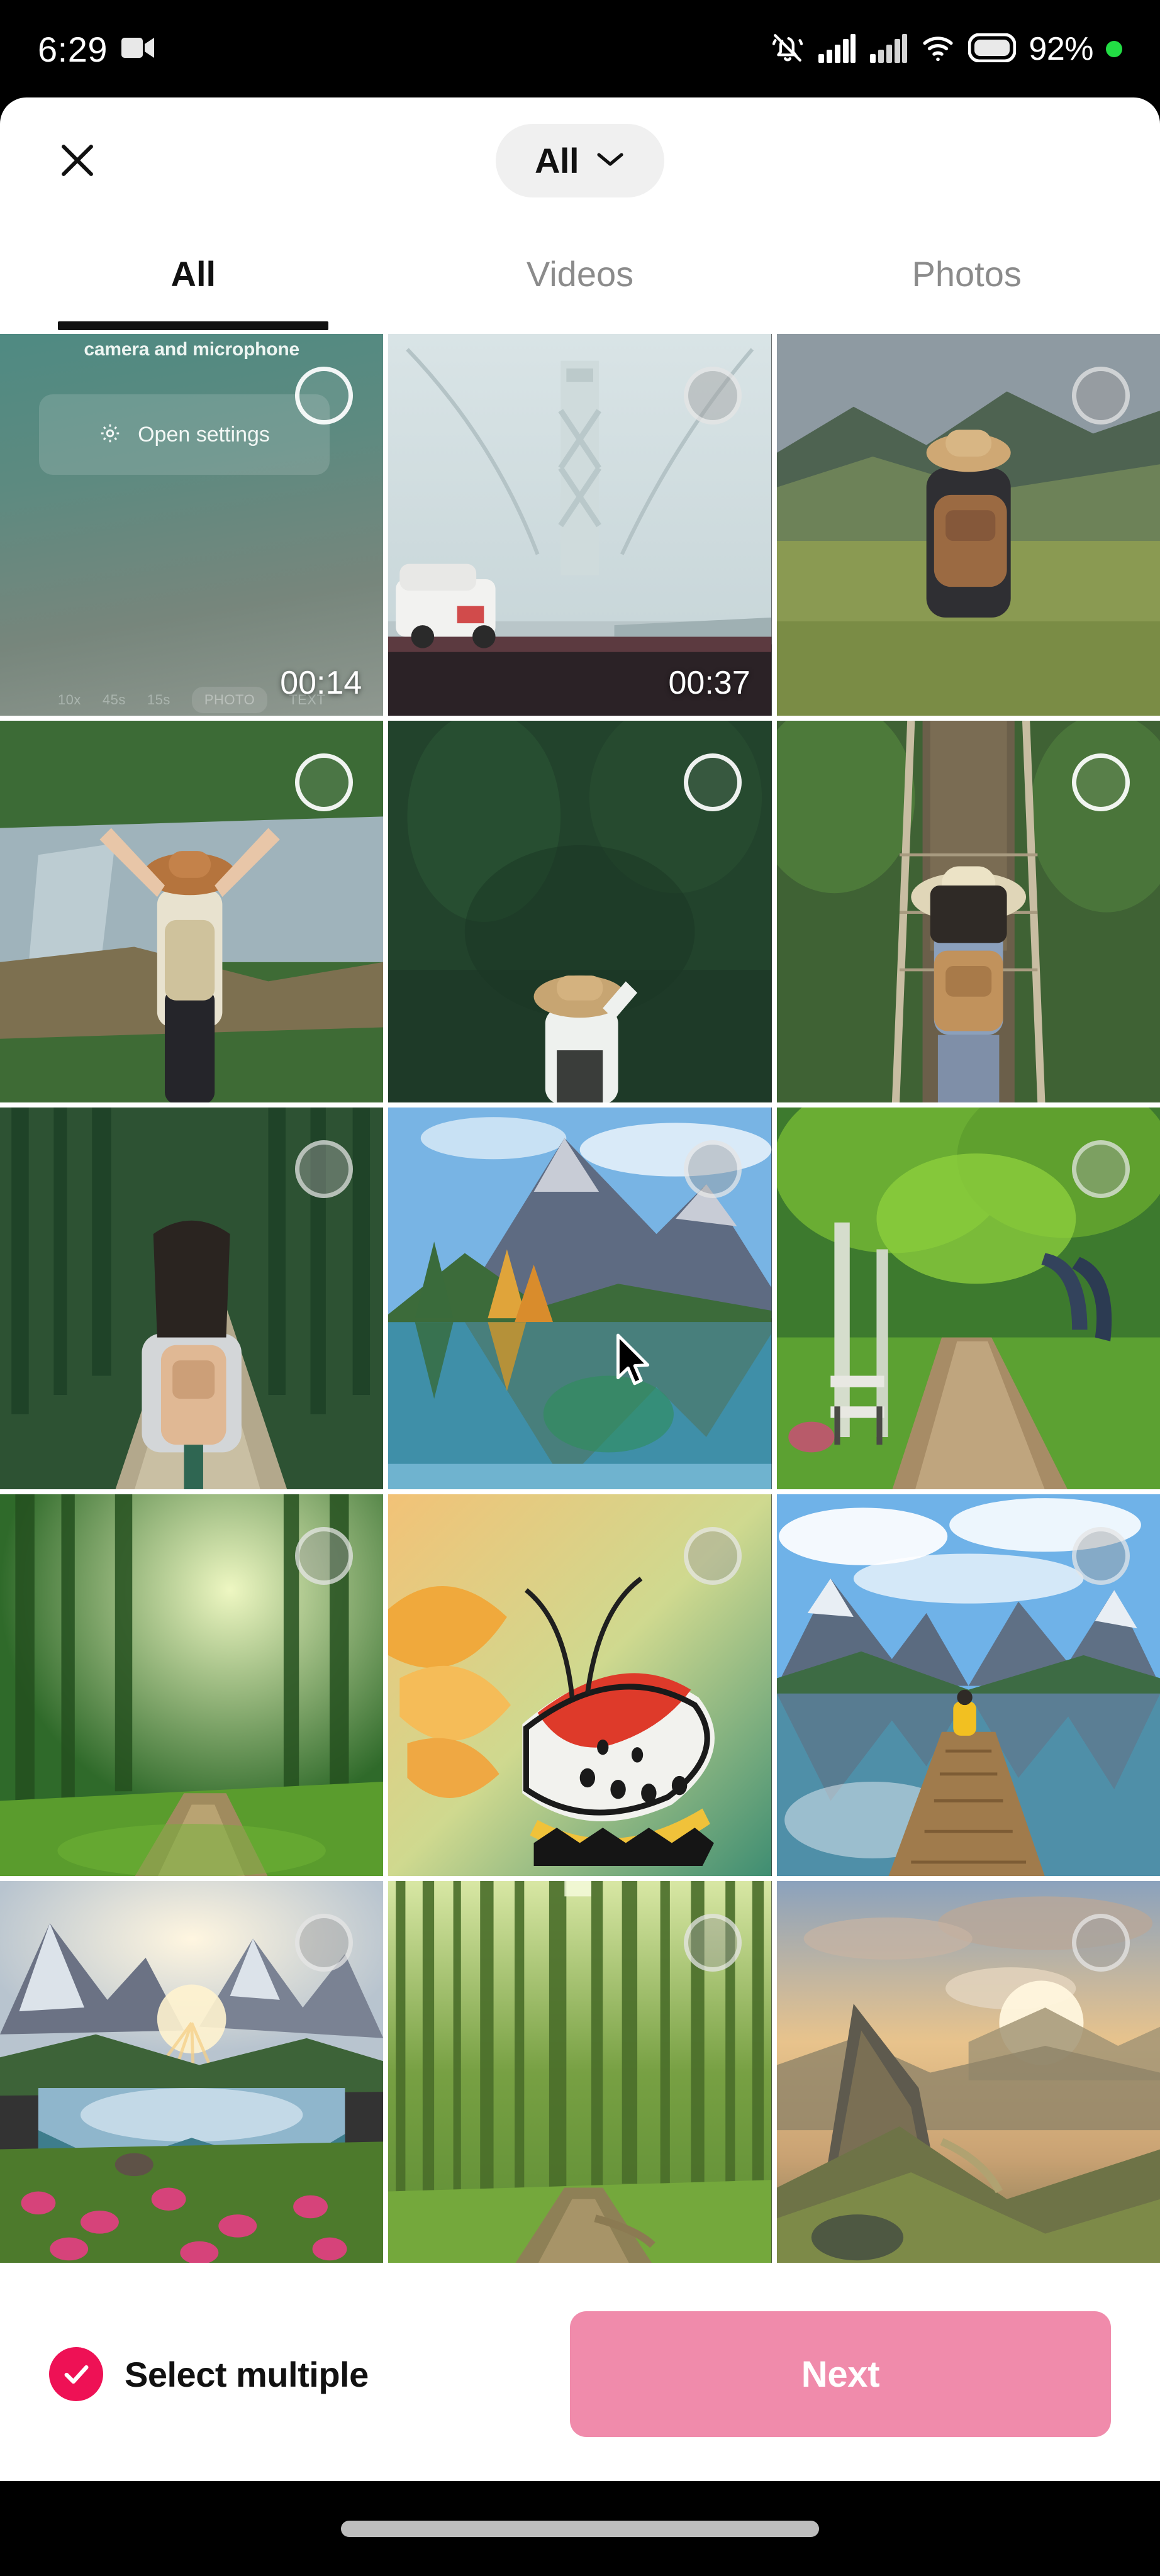 Image resolution: width=1160 pixels, height=2576 pixels. I want to click on battery-icon, so click(992, 49).